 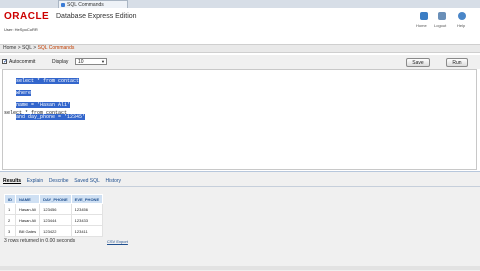 I want to click on table-cell: 123444, so click(x=55, y=220).